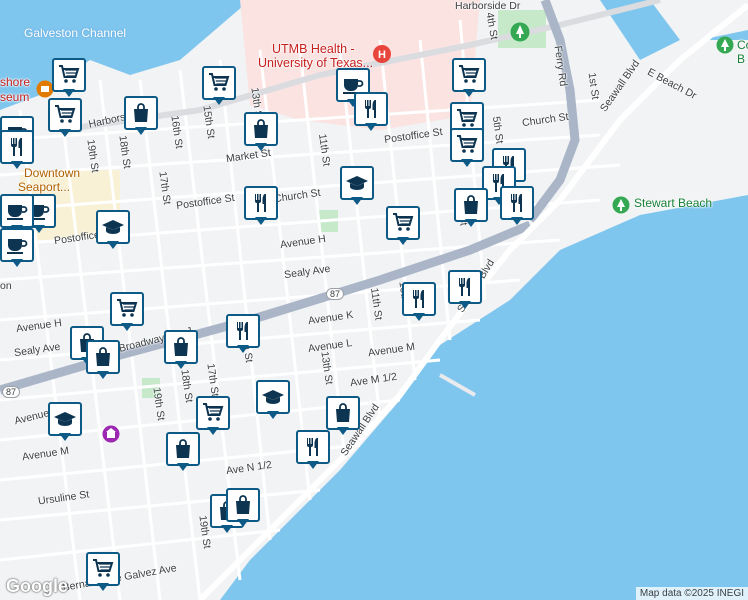  What do you see at coordinates (621, 207) in the screenshot?
I see `beach-park-icon` at bounding box center [621, 207].